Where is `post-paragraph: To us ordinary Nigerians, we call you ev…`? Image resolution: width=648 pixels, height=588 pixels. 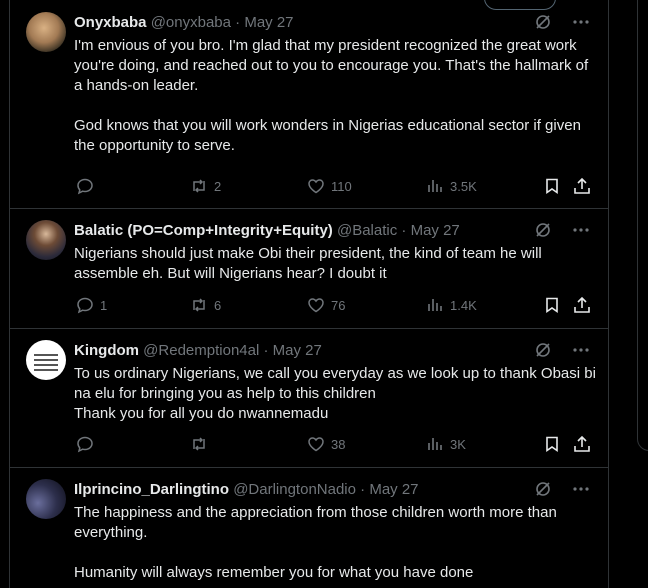
post-paragraph: To us ordinary Nigerians, we call you ev… is located at coordinates (335, 393).